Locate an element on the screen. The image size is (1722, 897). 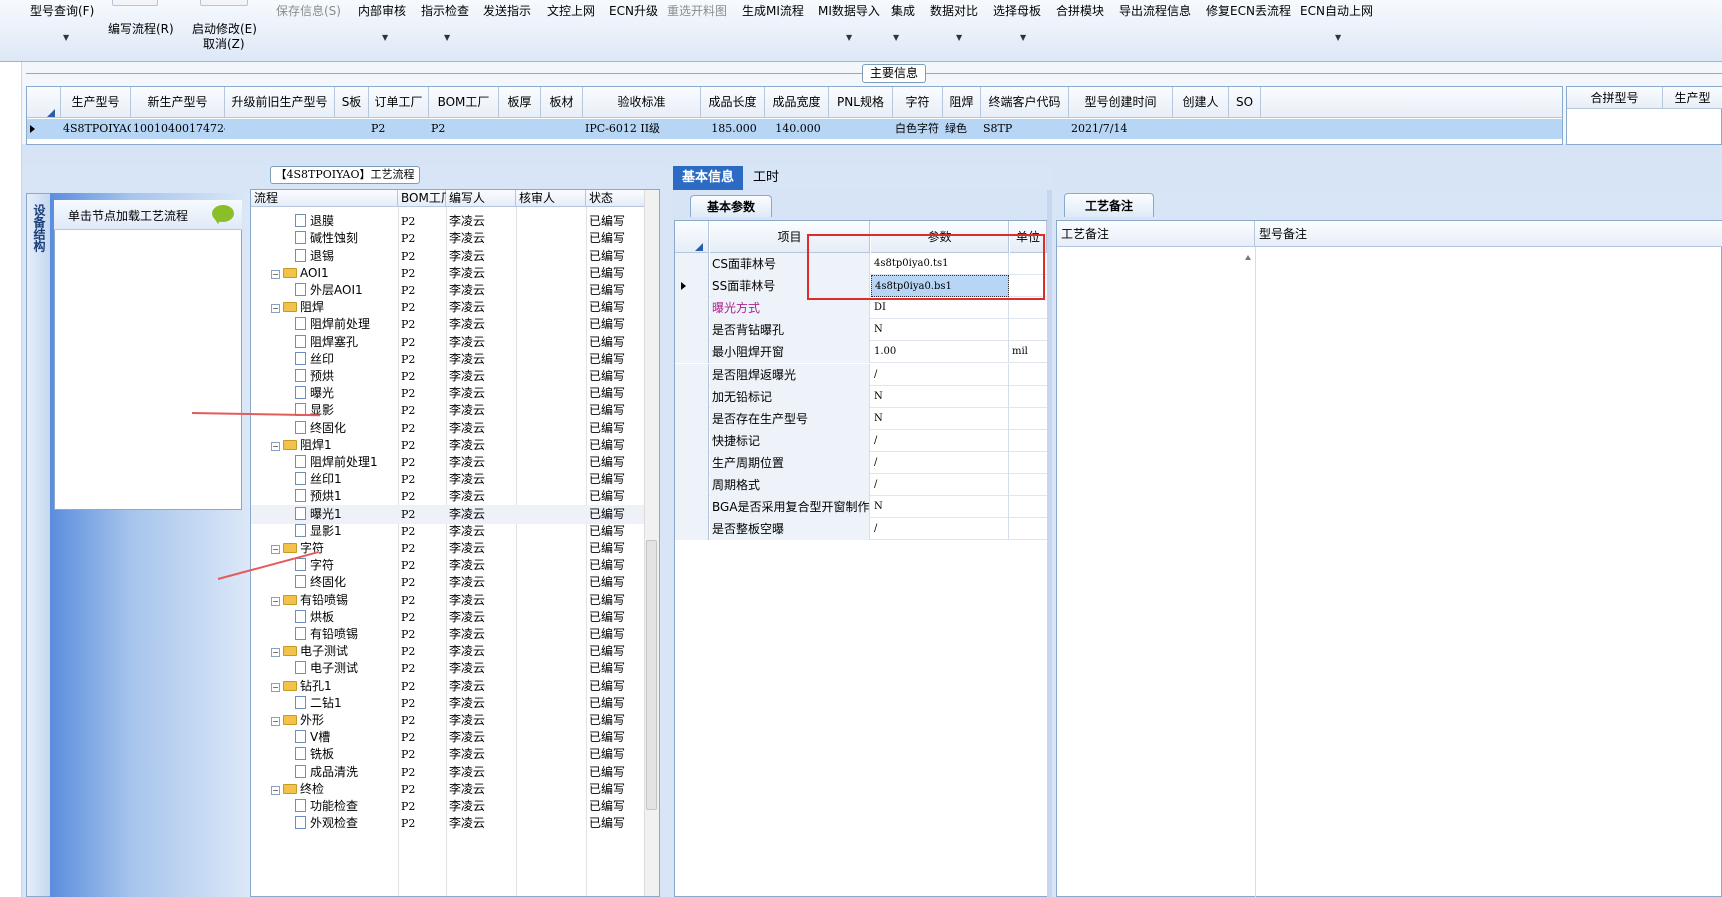
tree-node-label: 退膜 is located at coordinates (322, 221).